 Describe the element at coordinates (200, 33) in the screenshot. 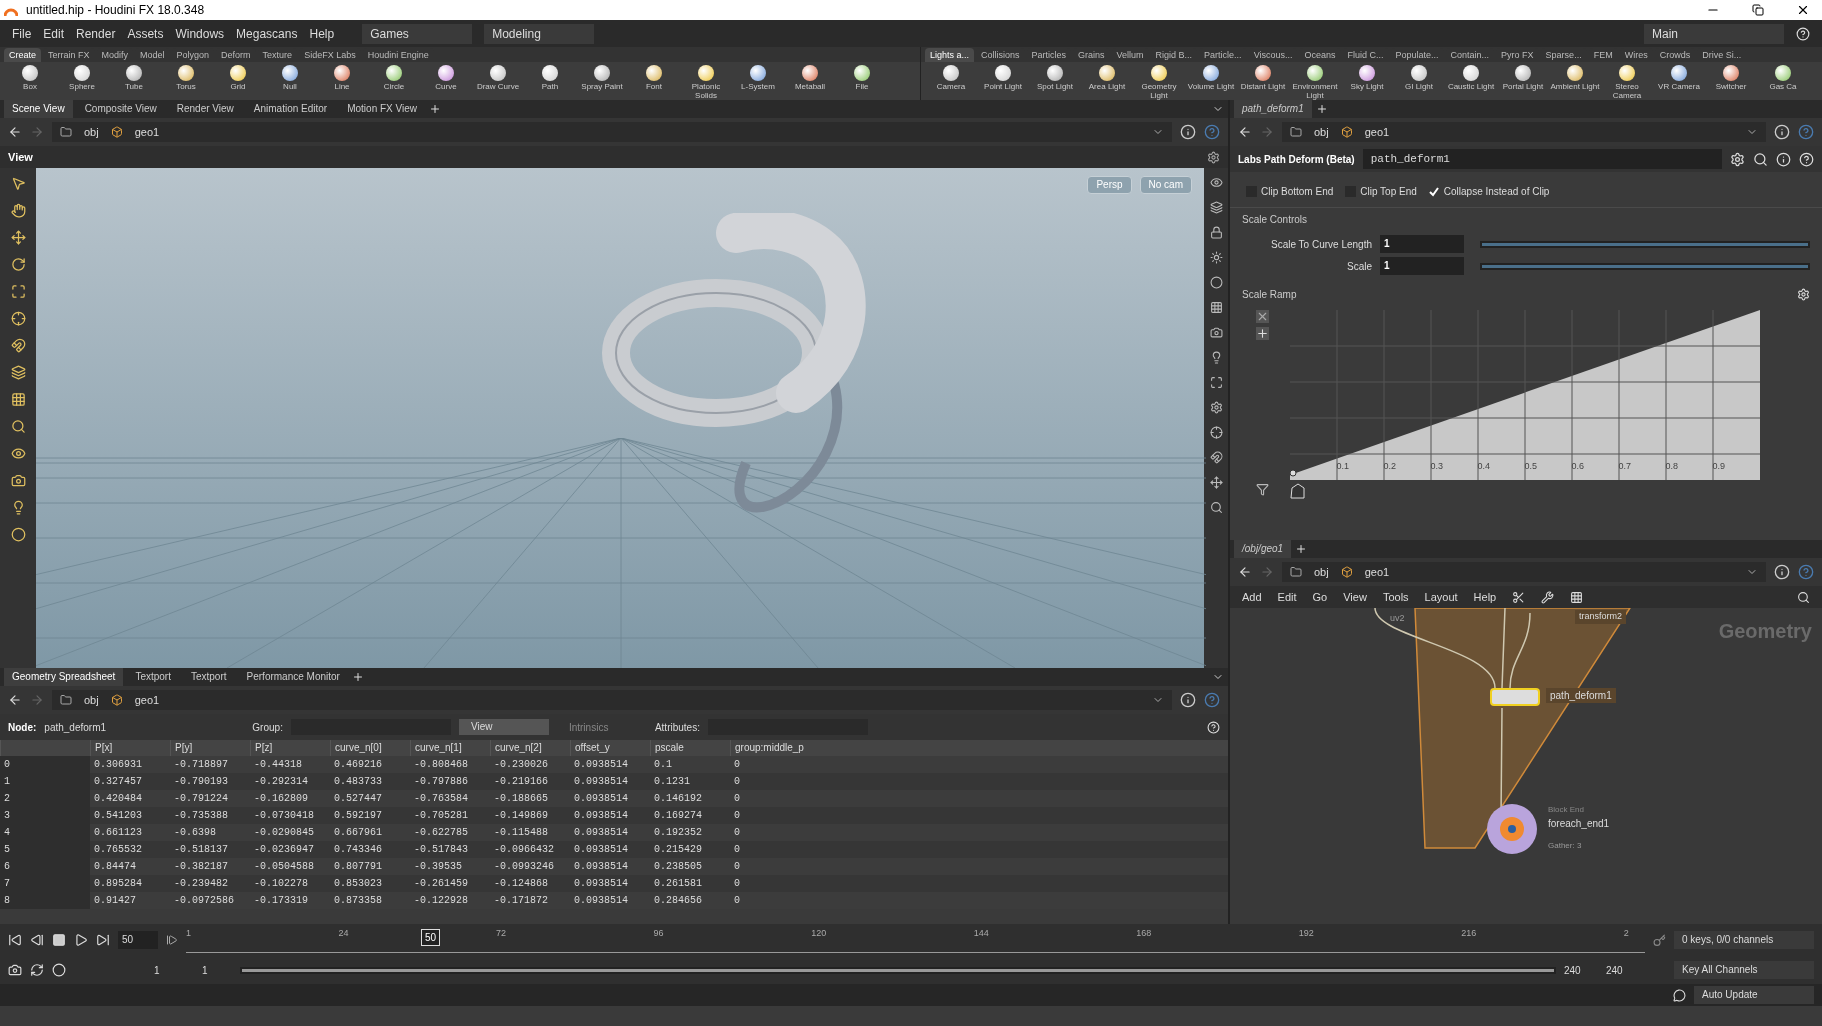

I see `menu-item: Windows` at that location.